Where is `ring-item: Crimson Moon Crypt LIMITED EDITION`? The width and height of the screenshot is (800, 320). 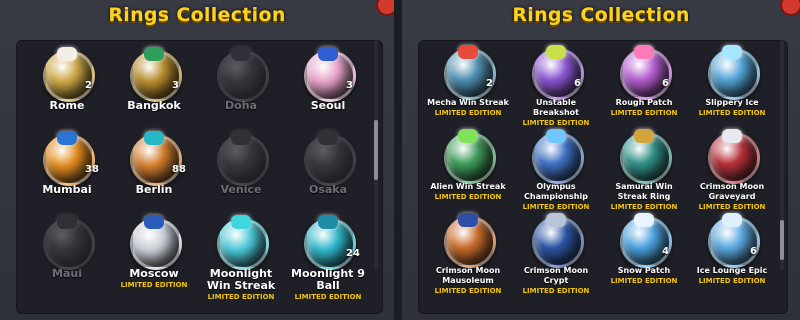 ring-item: Crimson Moon Crypt LIMITED EDITION is located at coordinates (556, 257).